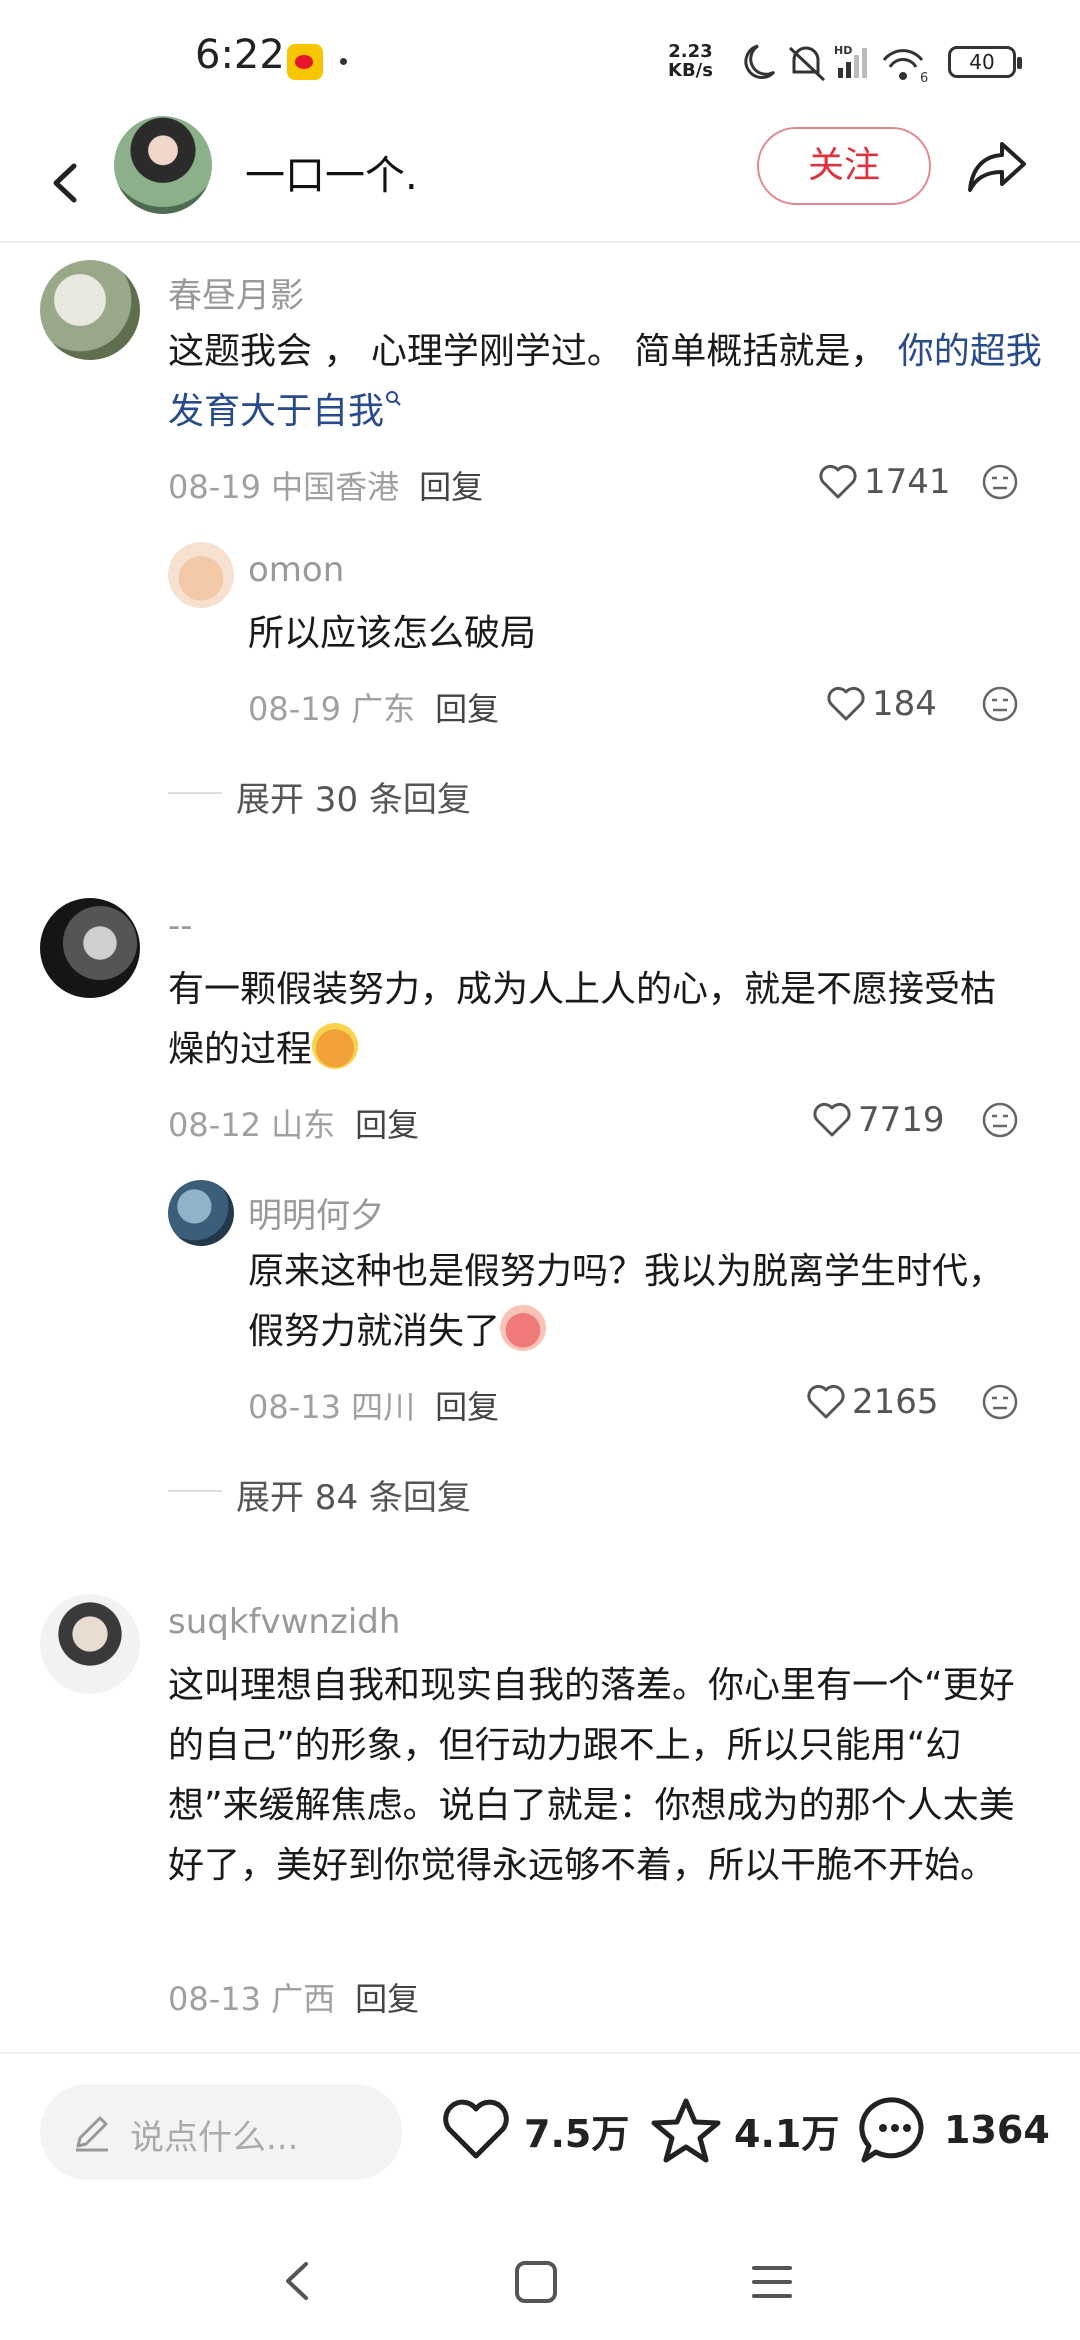 This screenshot has width=1080, height=2340. What do you see at coordinates (744, 2130) in the screenshot?
I see `favorite-button: 4.1万` at bounding box center [744, 2130].